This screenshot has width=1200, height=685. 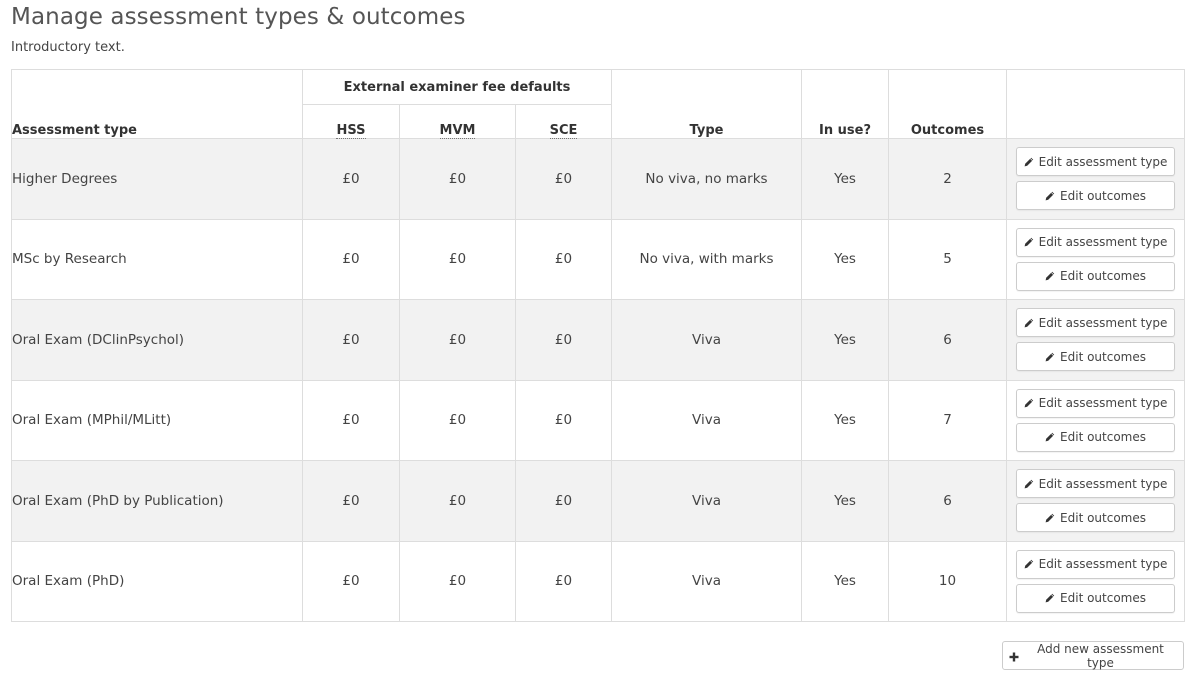 I want to click on intro-text: Introductory text., so click(x=68, y=47).